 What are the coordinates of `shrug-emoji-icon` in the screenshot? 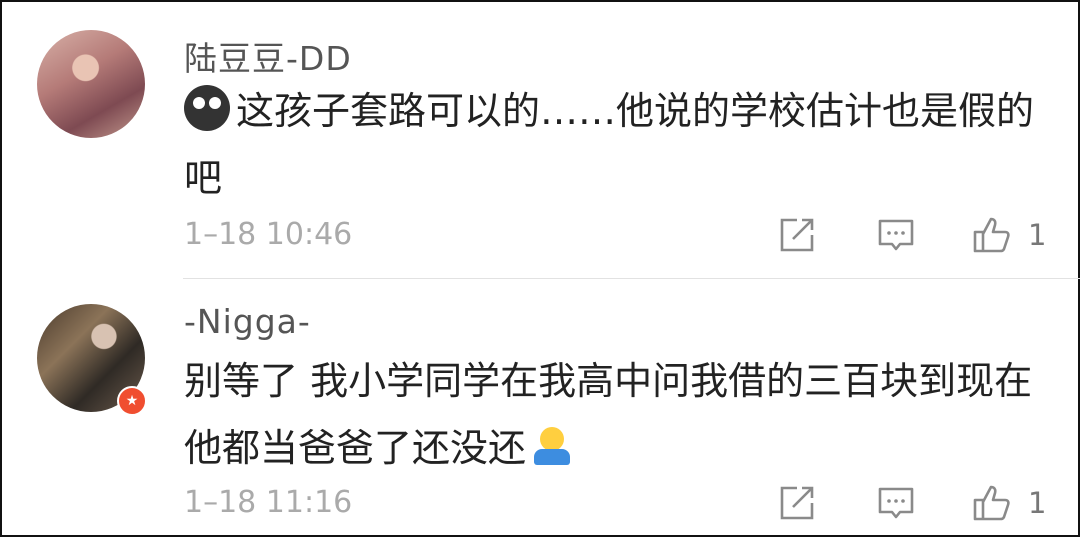 It's located at (552, 447).